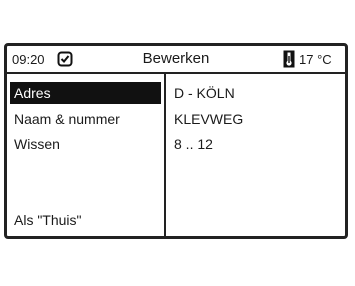 This screenshot has height=286, width=355. I want to click on thermometer-icon, so click(289, 59).